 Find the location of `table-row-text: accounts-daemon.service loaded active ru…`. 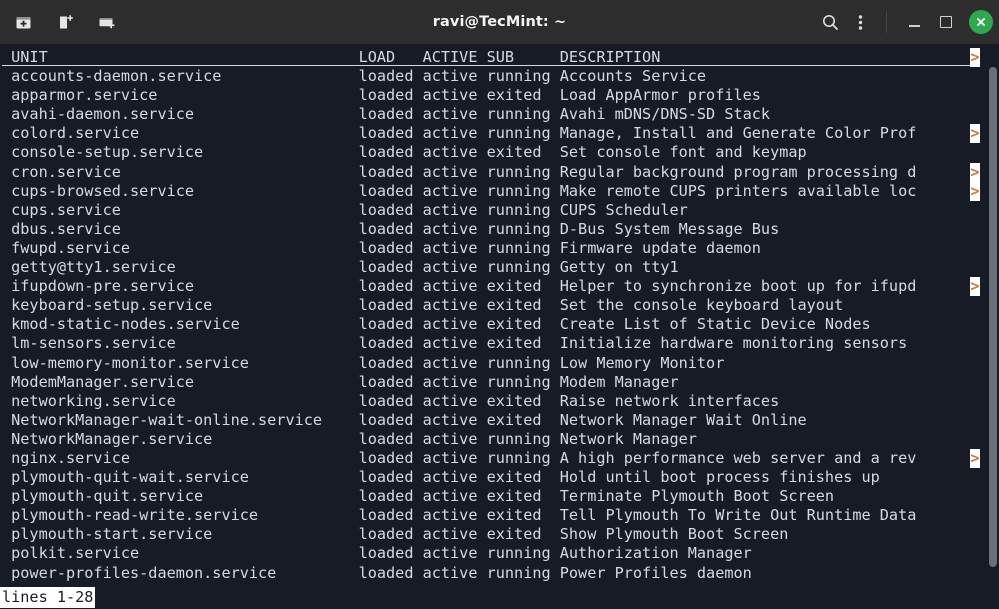

table-row-text: accounts-daemon.service loaded active ru… is located at coordinates (354, 76).